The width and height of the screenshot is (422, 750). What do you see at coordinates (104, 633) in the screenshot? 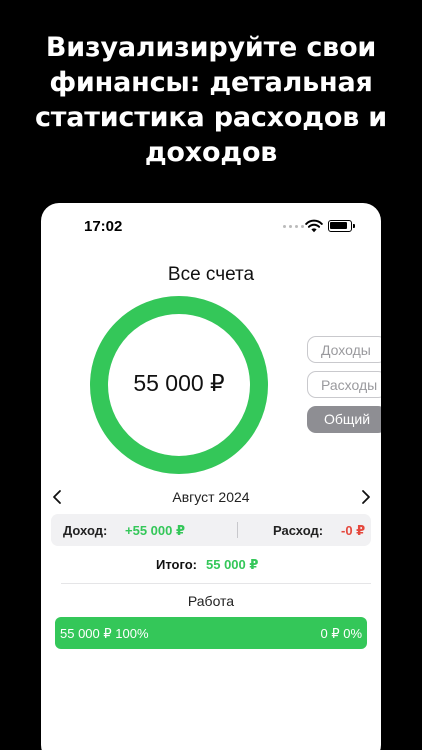
I see `category-income-text: 55 000 ₽ 100%` at bounding box center [104, 633].